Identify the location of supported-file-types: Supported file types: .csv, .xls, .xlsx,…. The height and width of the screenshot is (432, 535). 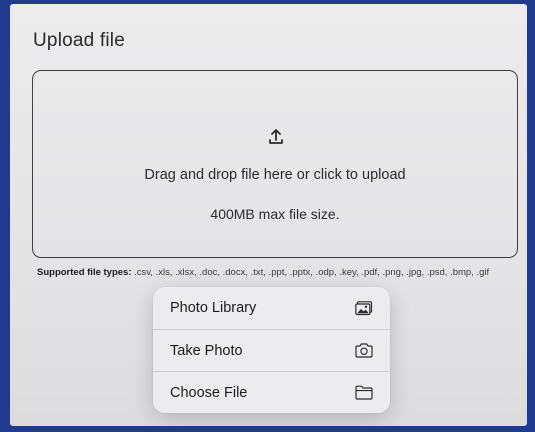
(279, 273).